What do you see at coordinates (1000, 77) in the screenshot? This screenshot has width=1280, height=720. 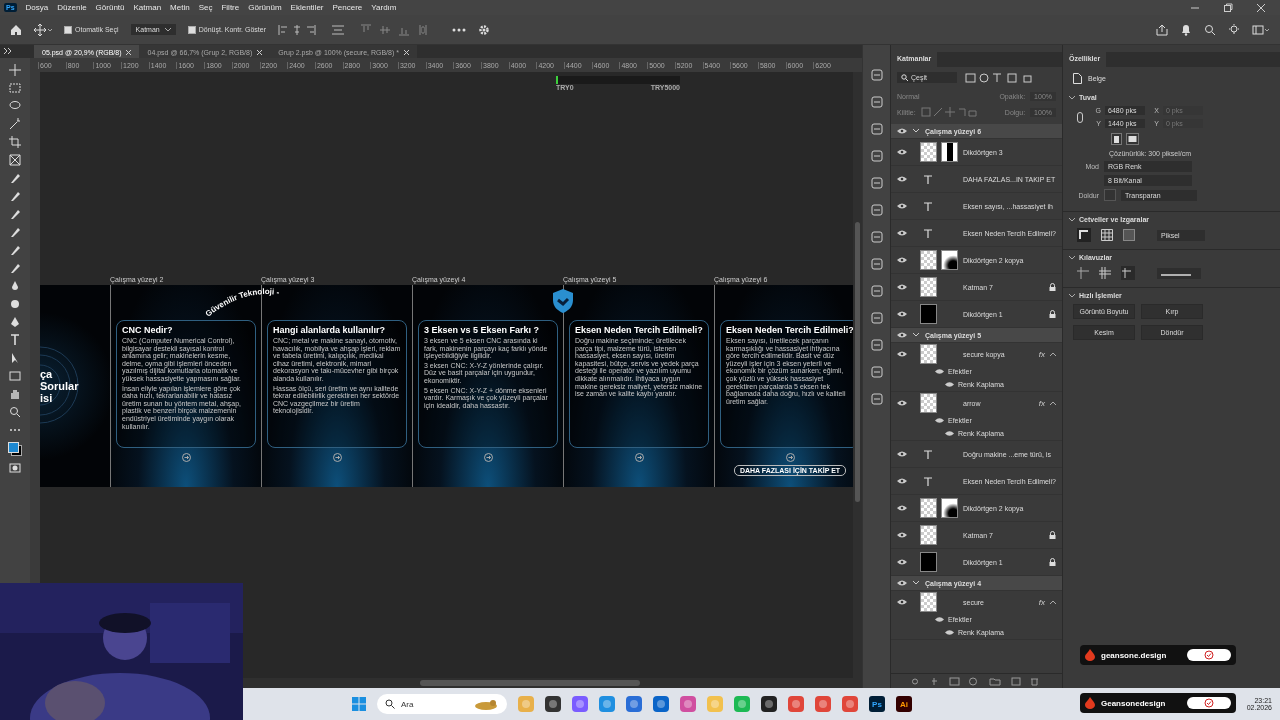 I see `filter-icons` at bounding box center [1000, 77].